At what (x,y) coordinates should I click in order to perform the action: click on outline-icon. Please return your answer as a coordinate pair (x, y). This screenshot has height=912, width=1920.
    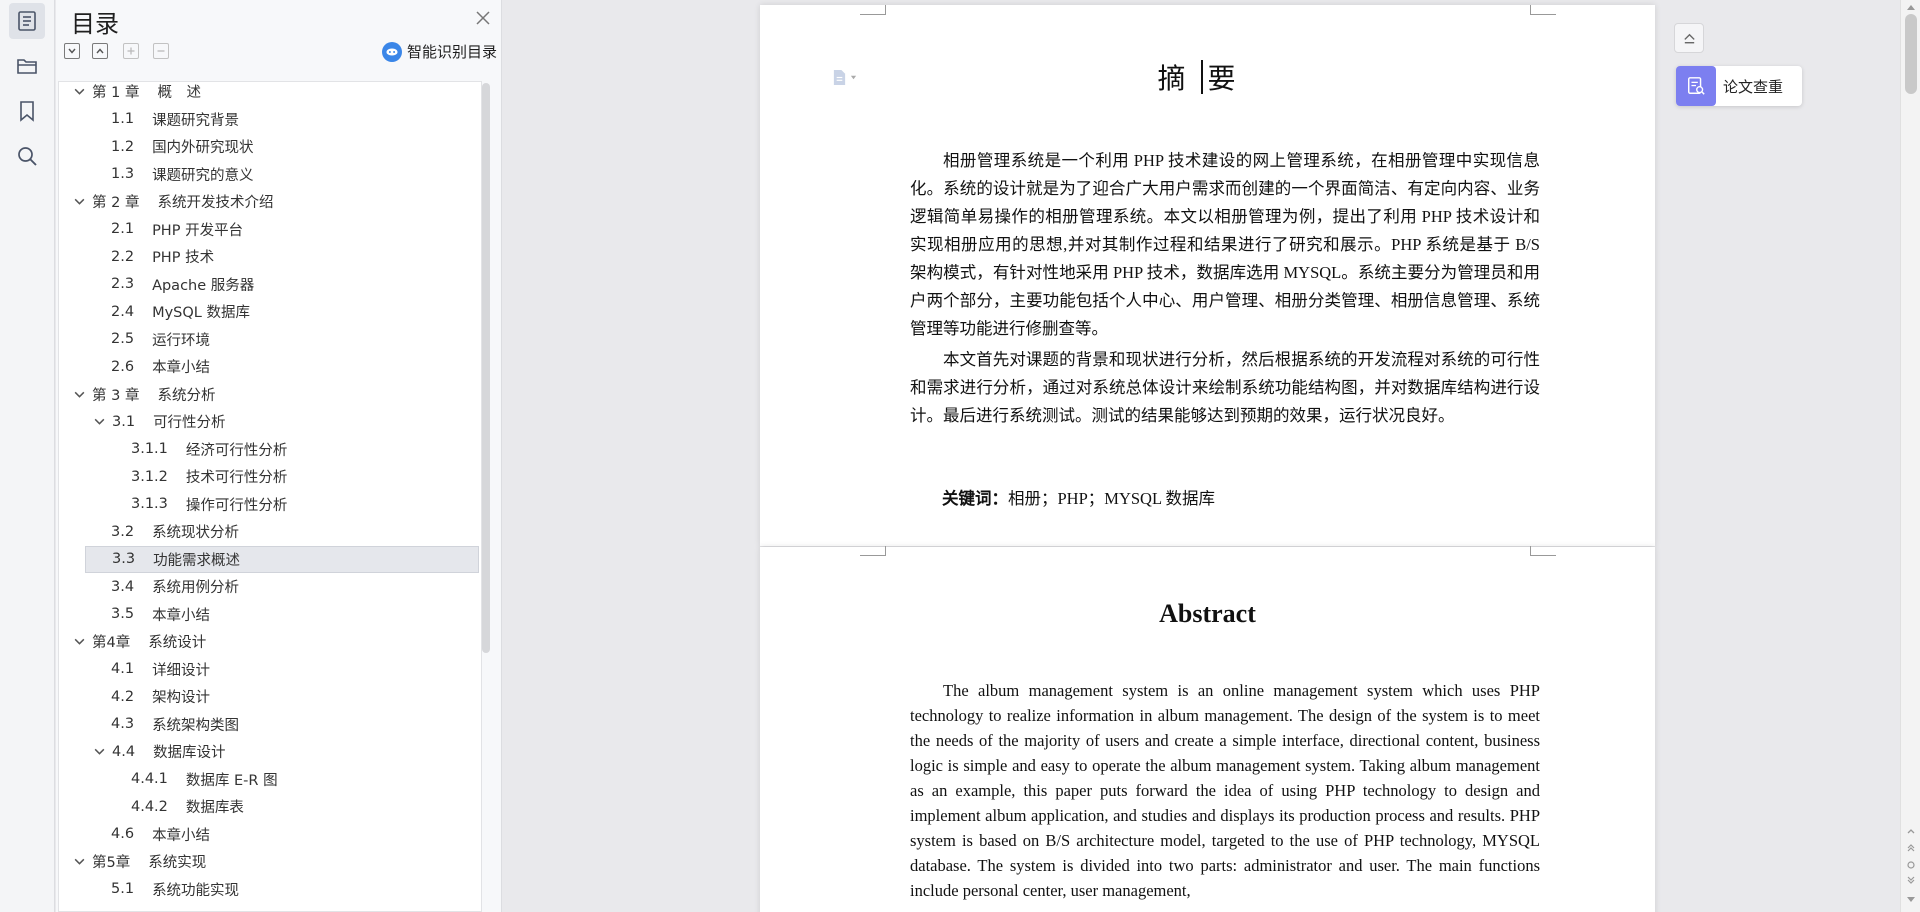
    Looking at the image, I should click on (27, 21).